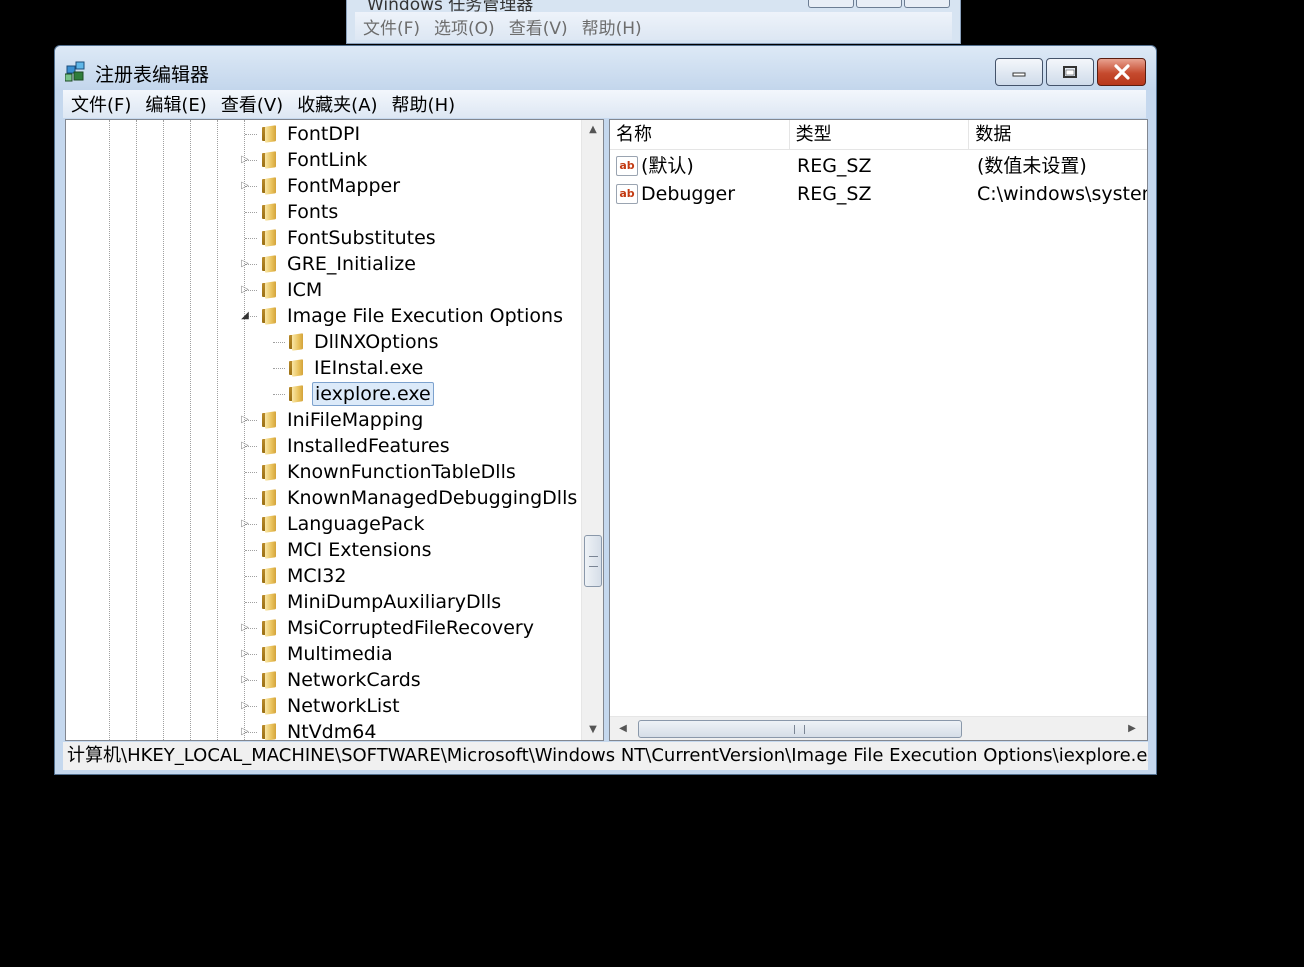 This screenshot has width=1304, height=967. I want to click on tree-item: Fonts, so click(323, 212).